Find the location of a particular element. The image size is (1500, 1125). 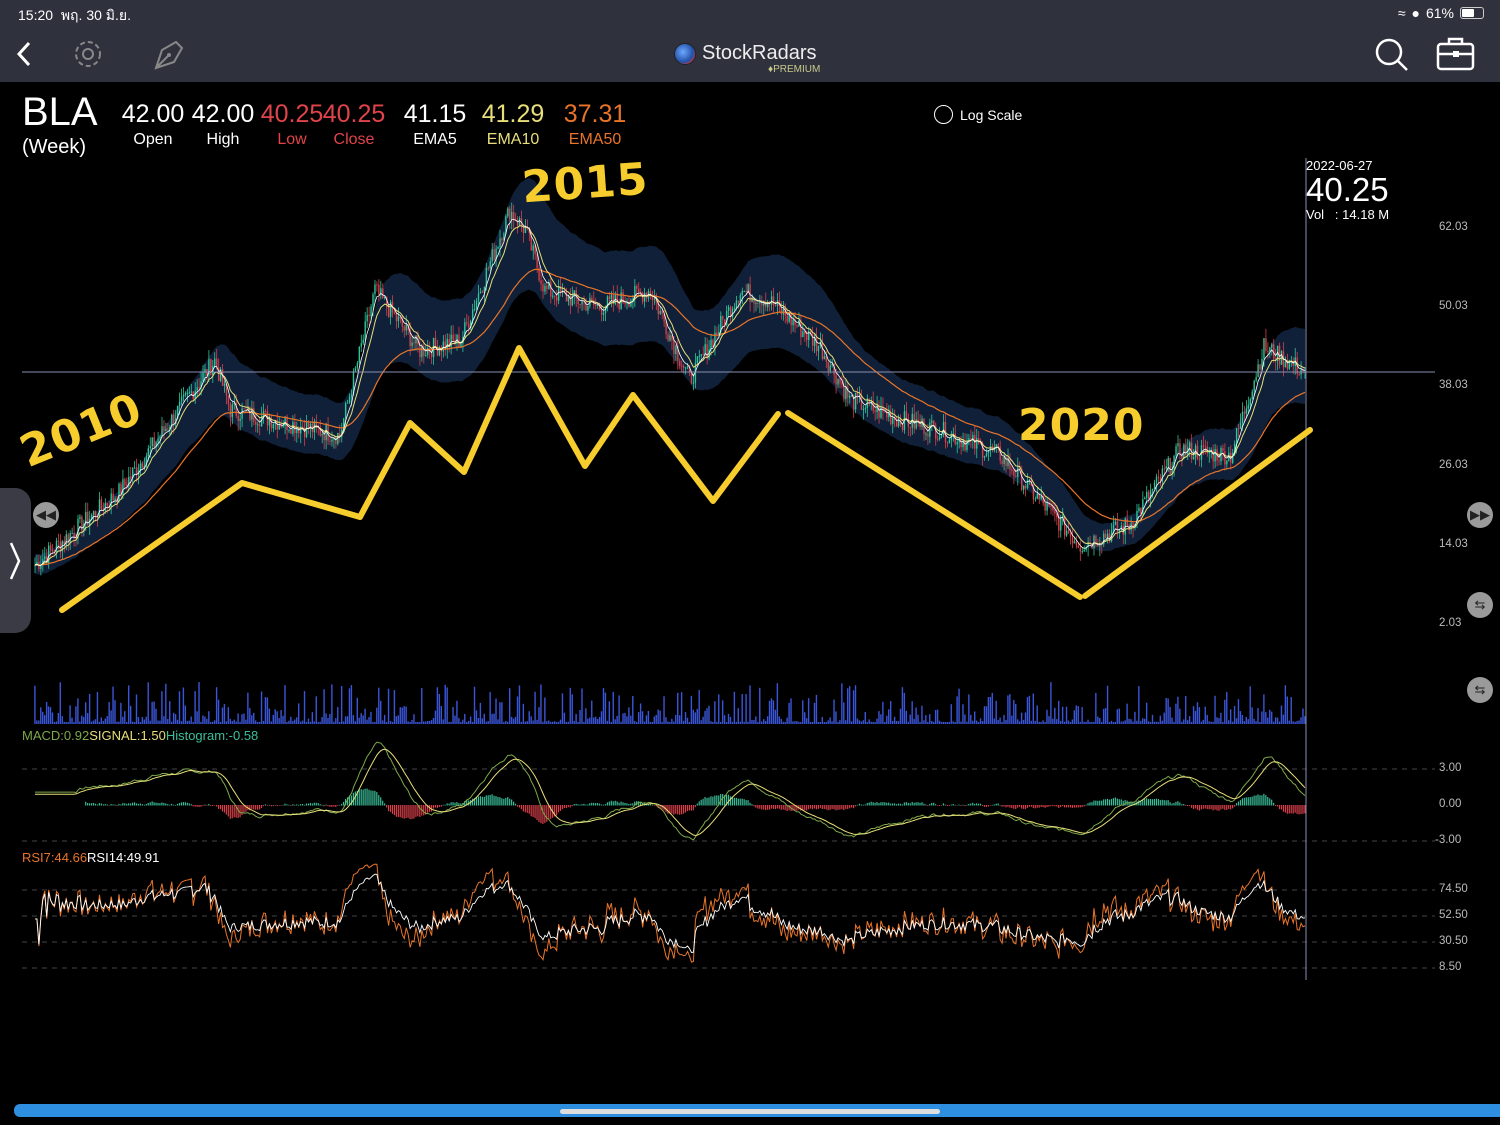

rsi-legend: RSI7:44.66RSI14:49.91 is located at coordinates (91, 857).